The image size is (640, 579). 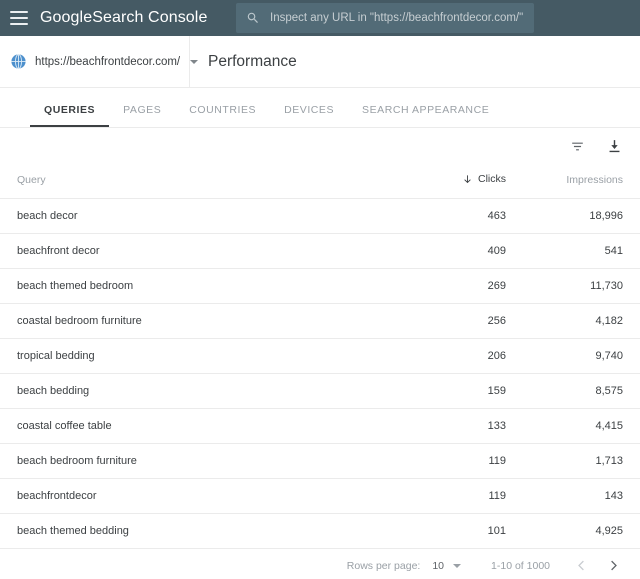 I want to click on table-row: beach themed bedroom 269 11,730, so click(x=320, y=286).